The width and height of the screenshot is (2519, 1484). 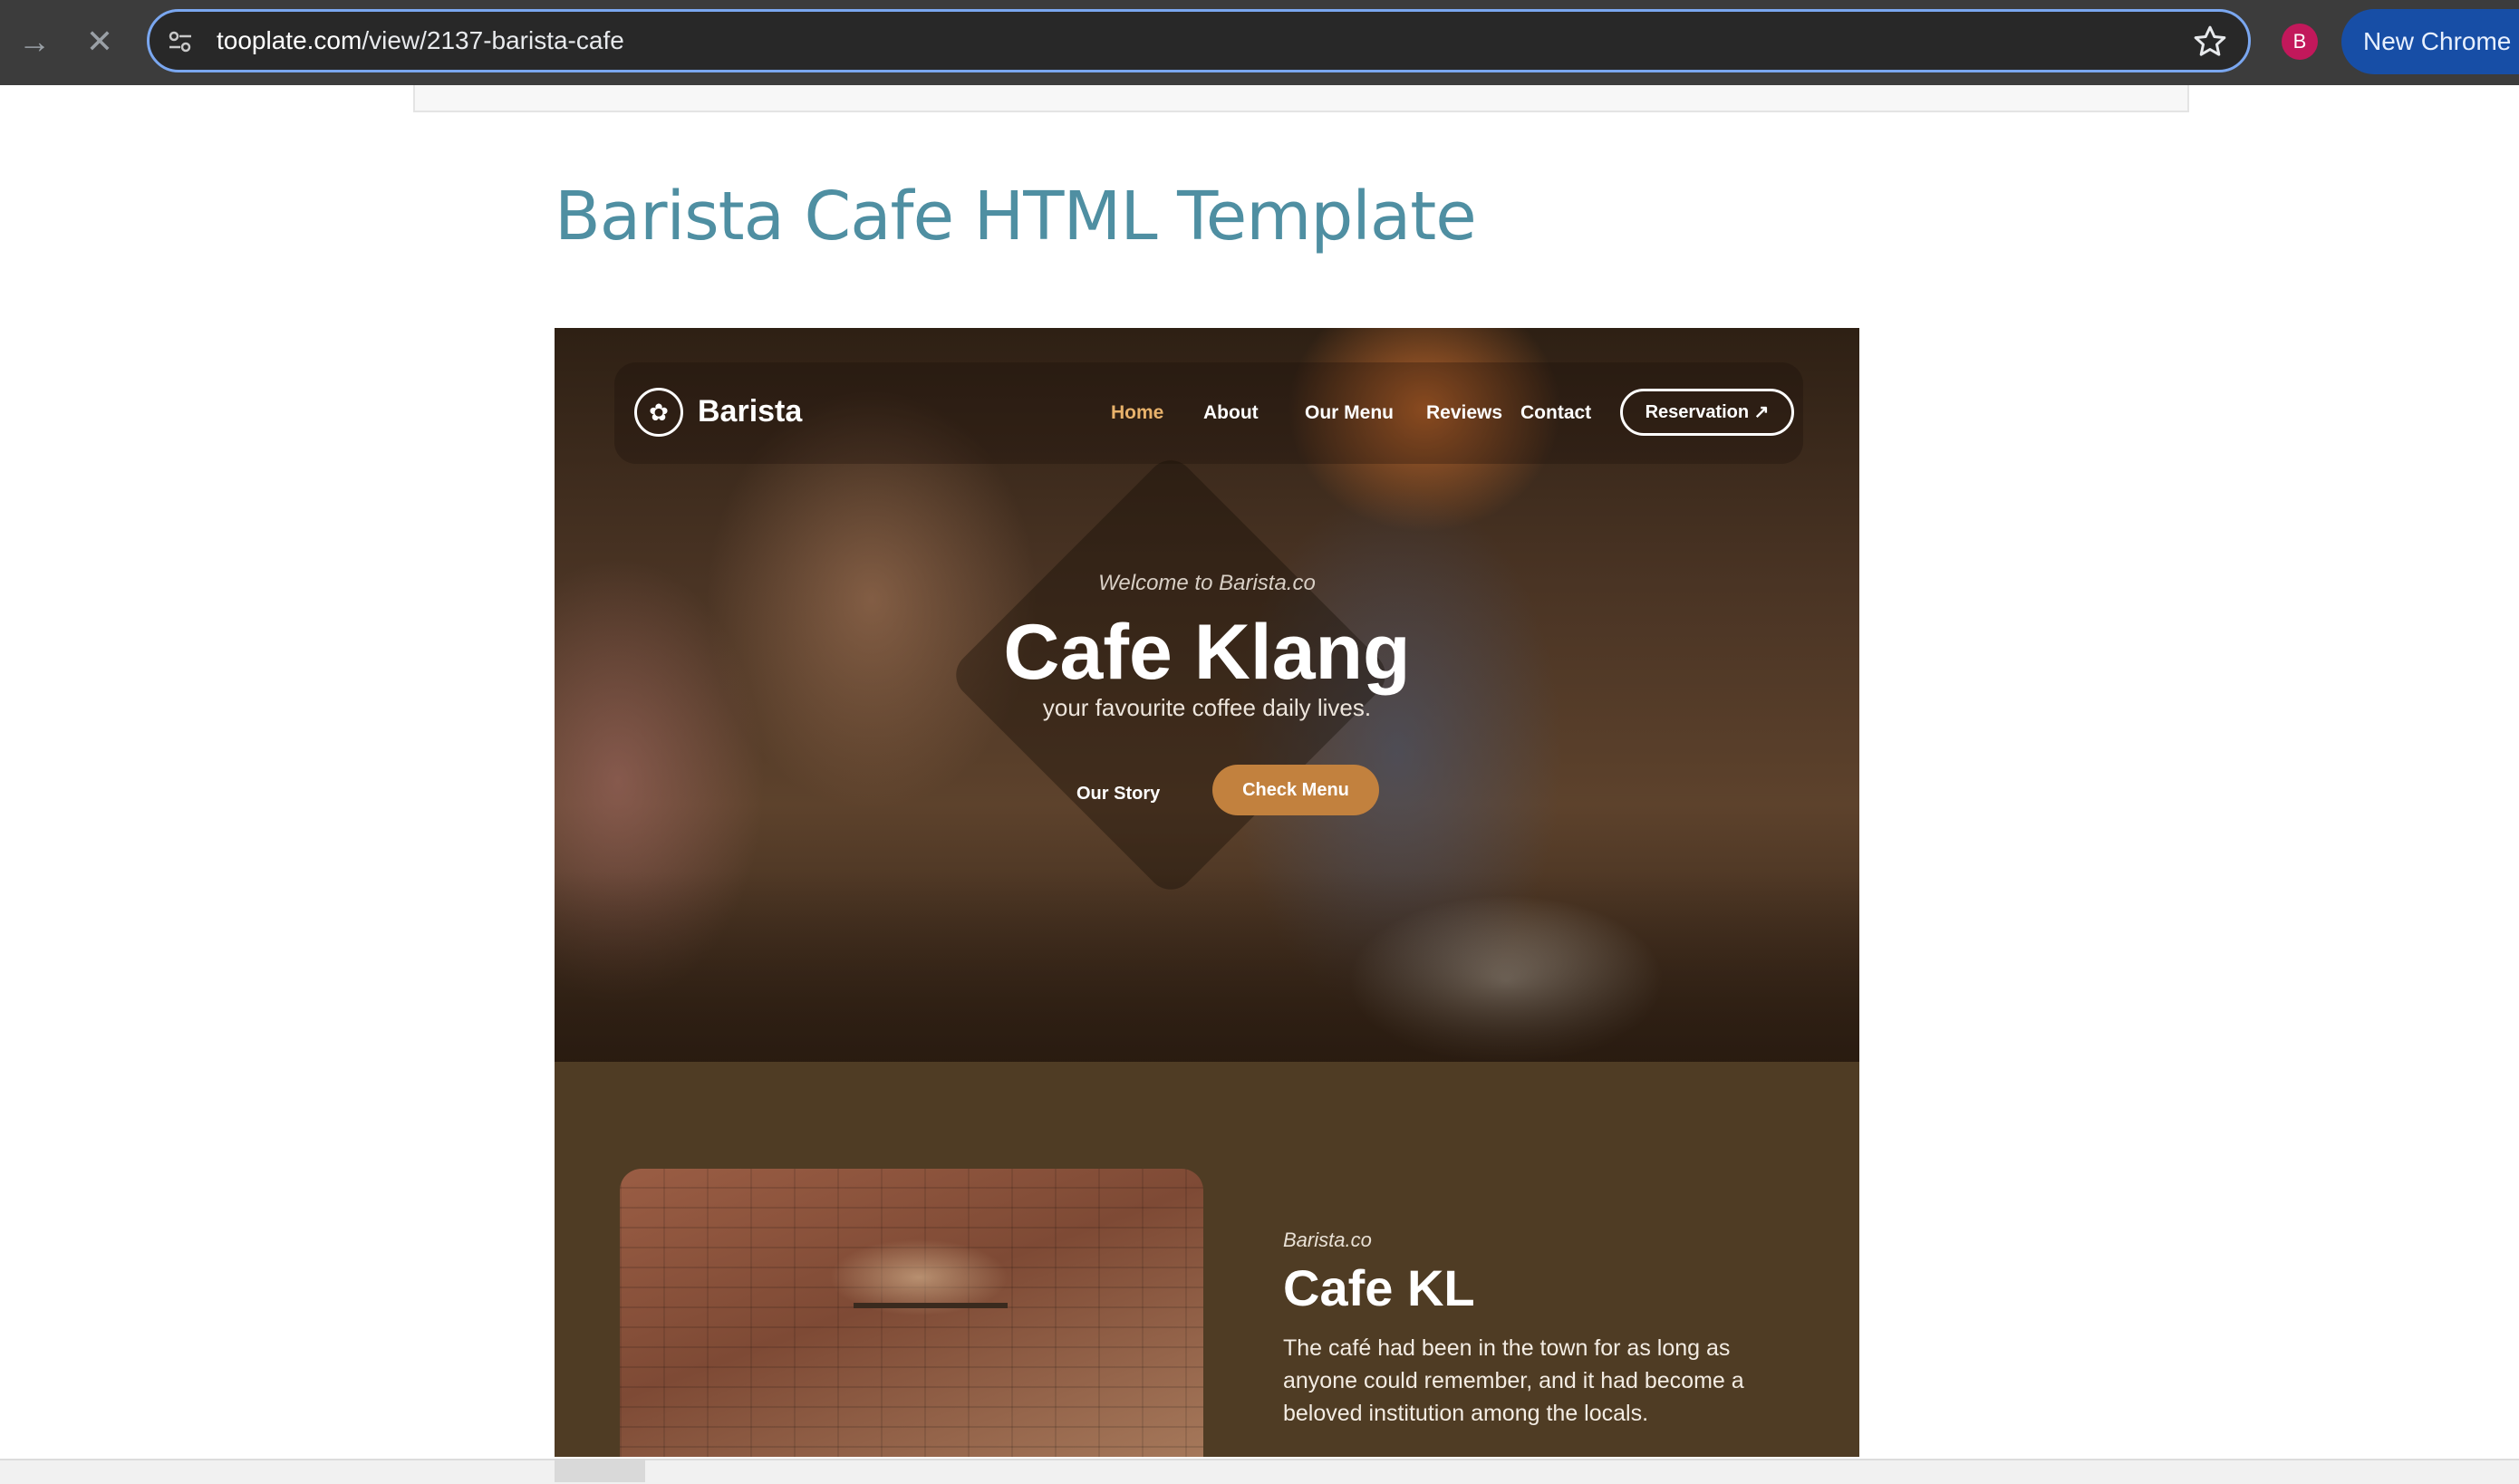 I want to click on preview-nav-reviews: Reviews, so click(x=1464, y=413).